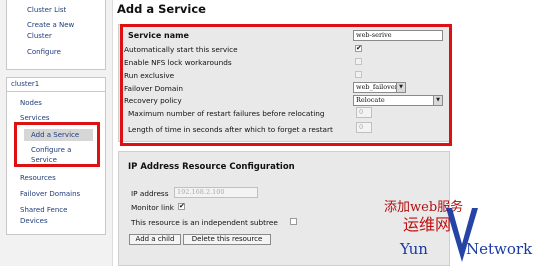 The width and height of the screenshot is (553, 266). What do you see at coordinates (227, 239) in the screenshot?
I see `delete-resource-button: Delete this resource` at bounding box center [227, 239].